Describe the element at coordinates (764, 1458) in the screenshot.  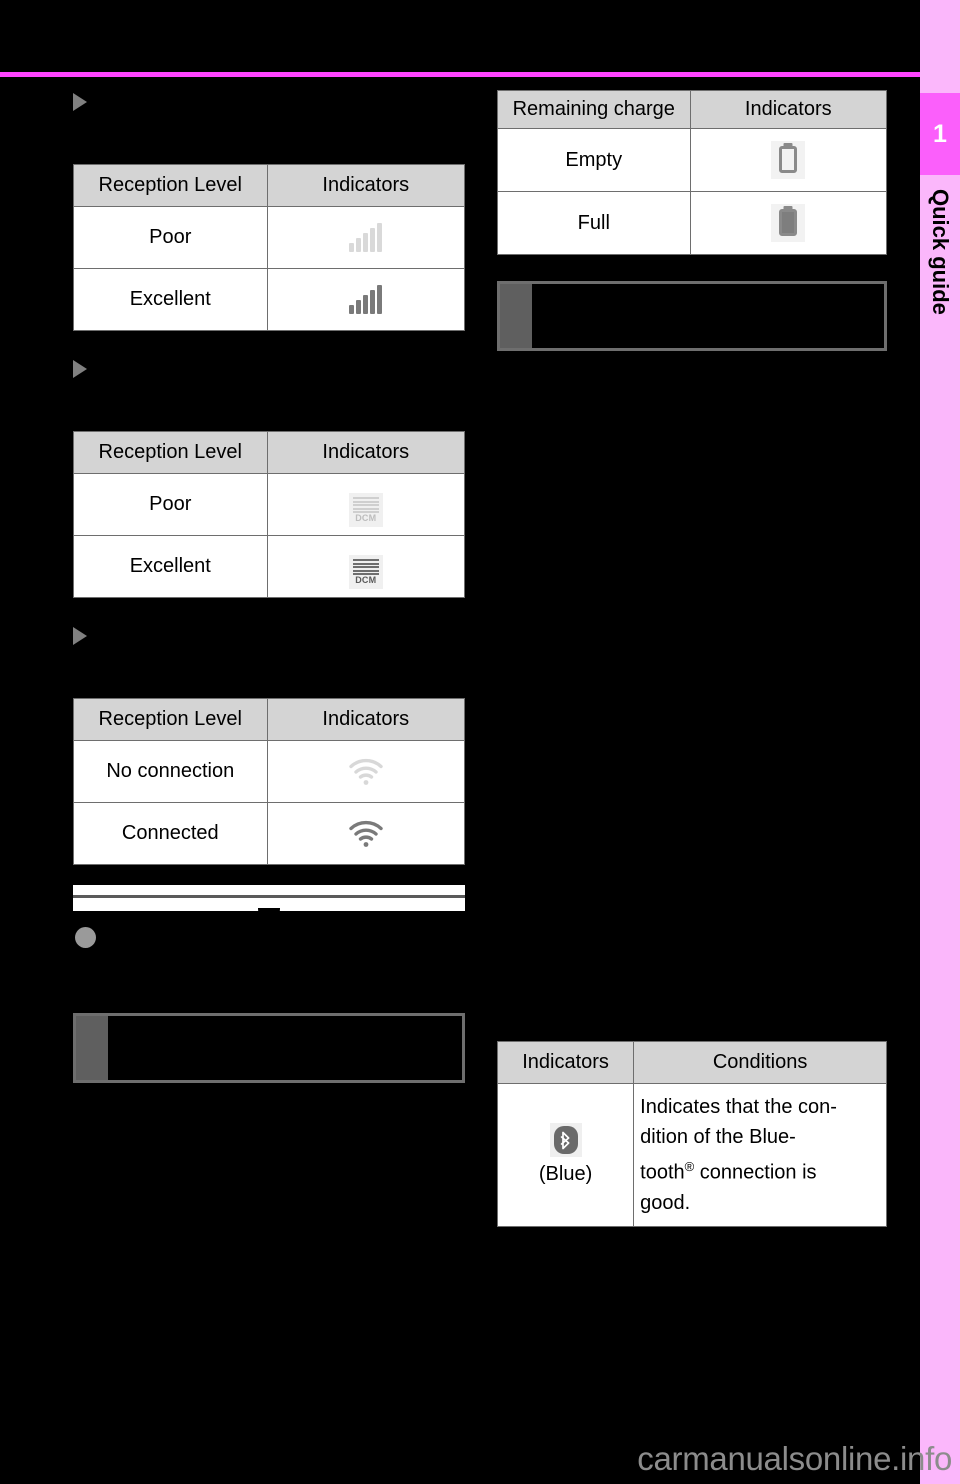
I see `watermark-main-text: carmanualsonline` at that location.